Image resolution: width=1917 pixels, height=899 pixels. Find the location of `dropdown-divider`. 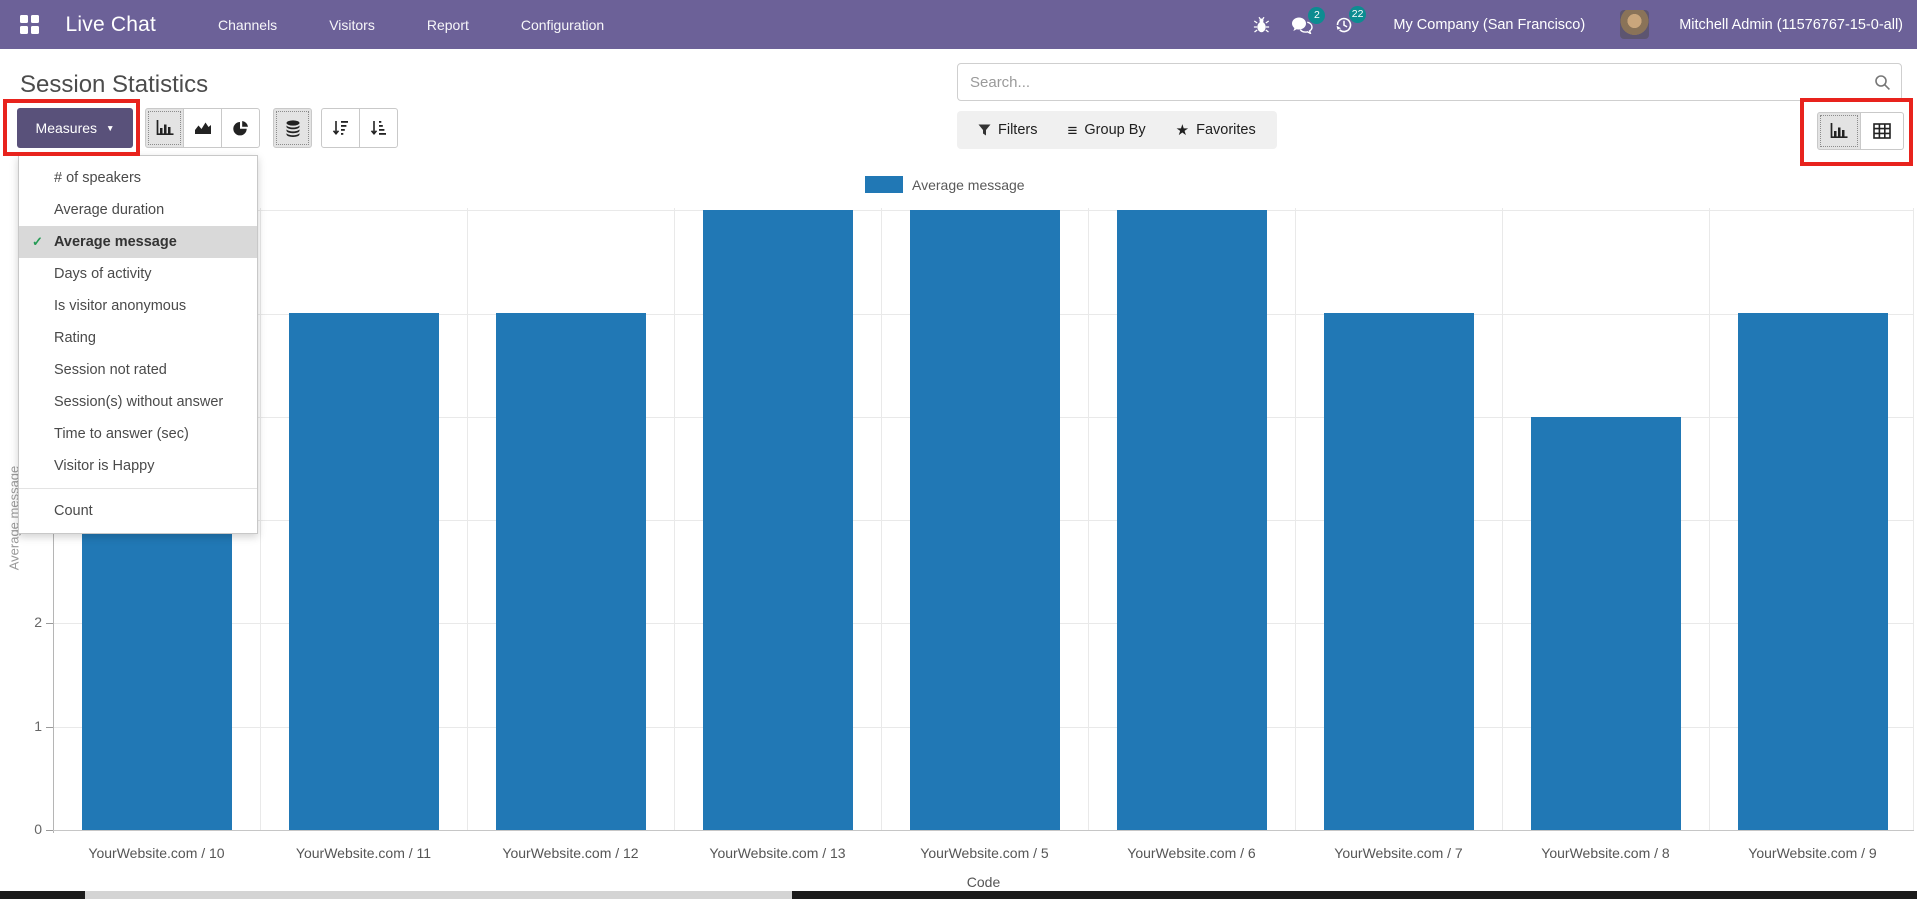

dropdown-divider is located at coordinates (138, 488).